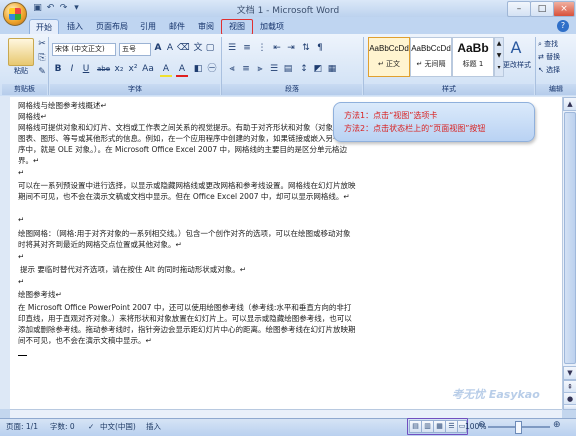  I want to click on group-label-clipboard: 剪贴板, so click(24, 89).